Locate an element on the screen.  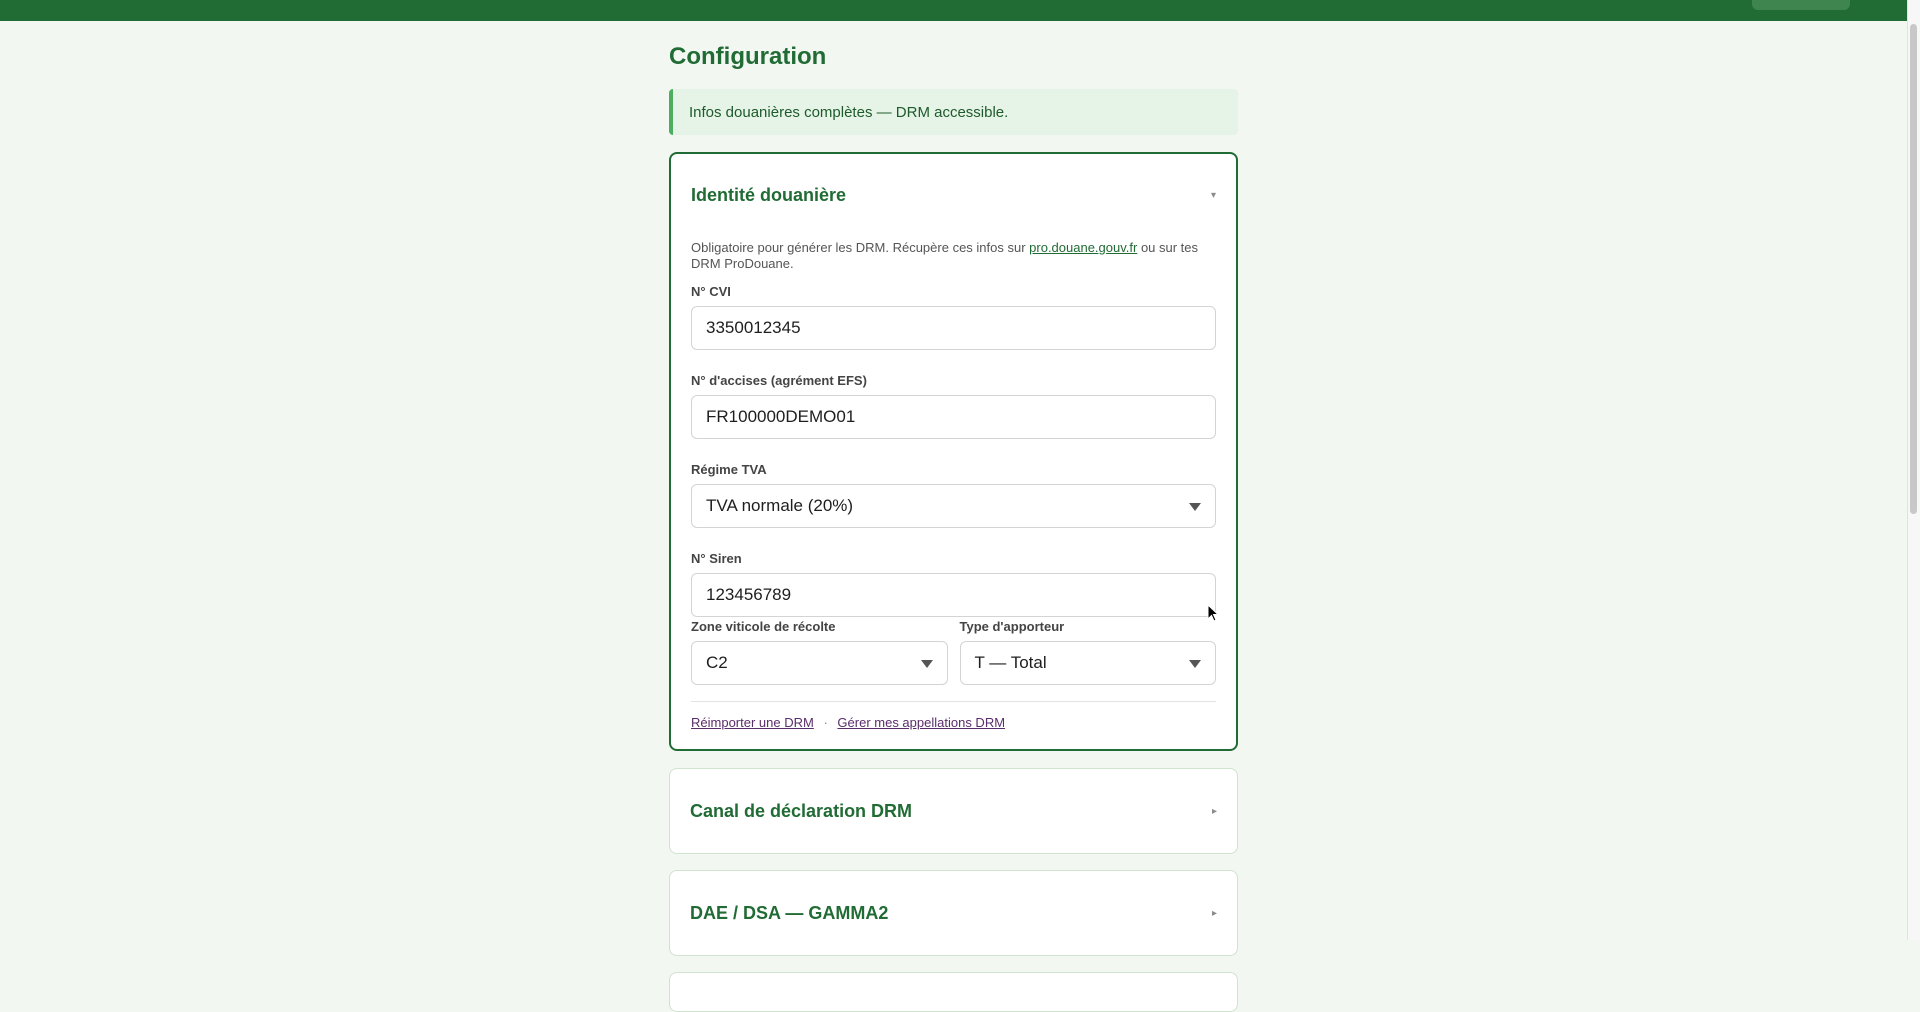
siren-label: N° Siren is located at coordinates (716, 558).